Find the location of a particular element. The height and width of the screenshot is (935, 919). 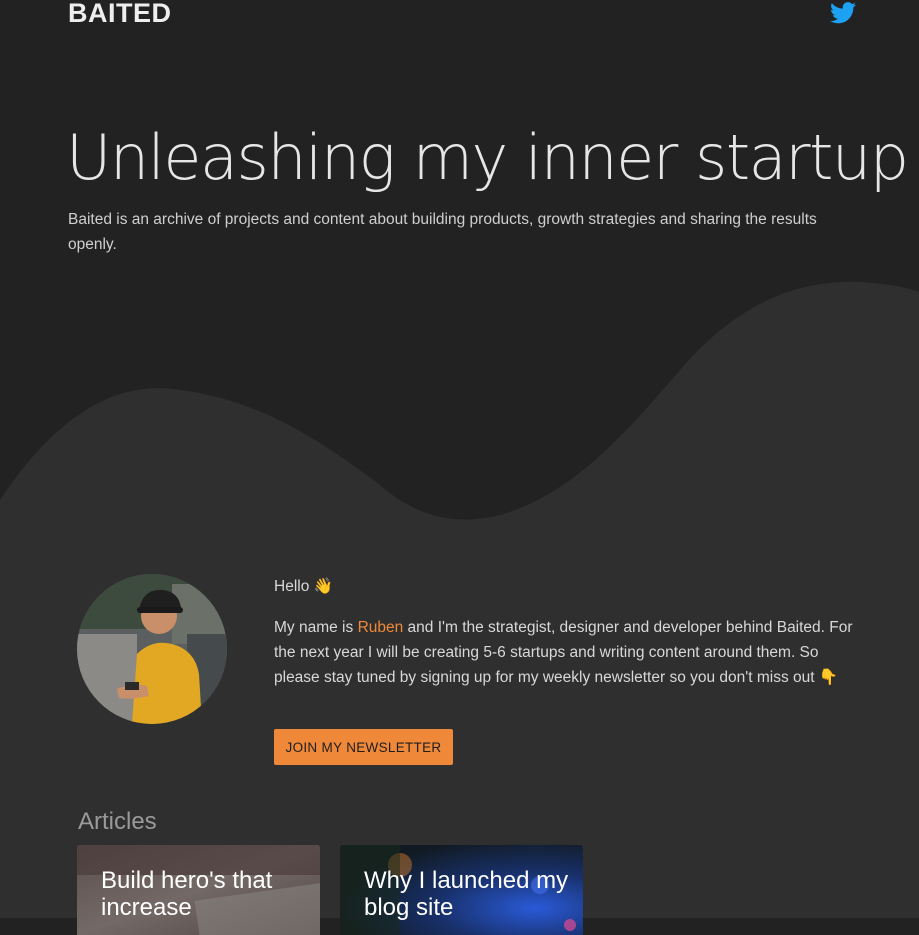

avatar is located at coordinates (152, 649).